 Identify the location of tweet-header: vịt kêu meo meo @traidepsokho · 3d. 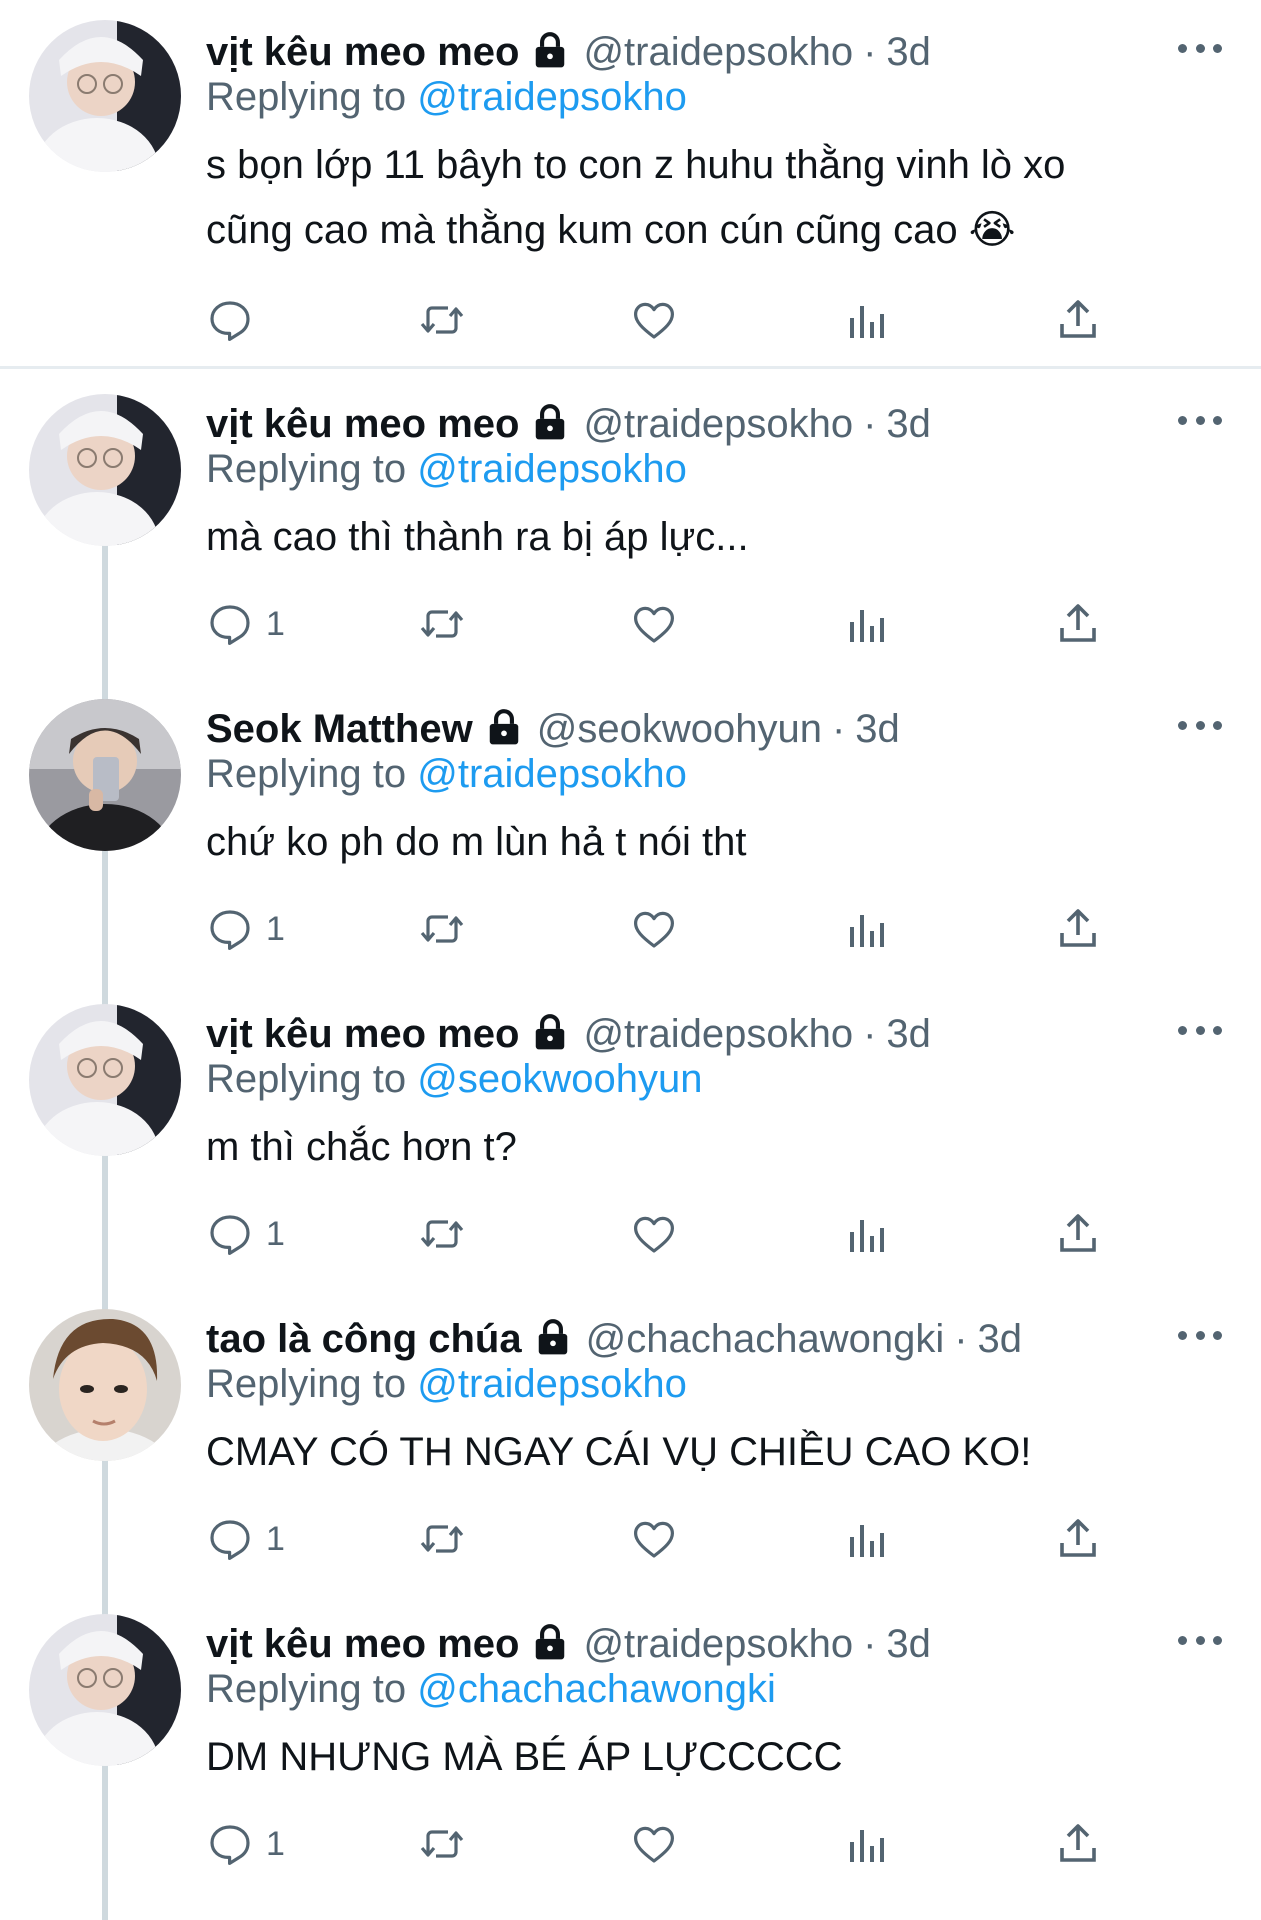
(568, 1034).